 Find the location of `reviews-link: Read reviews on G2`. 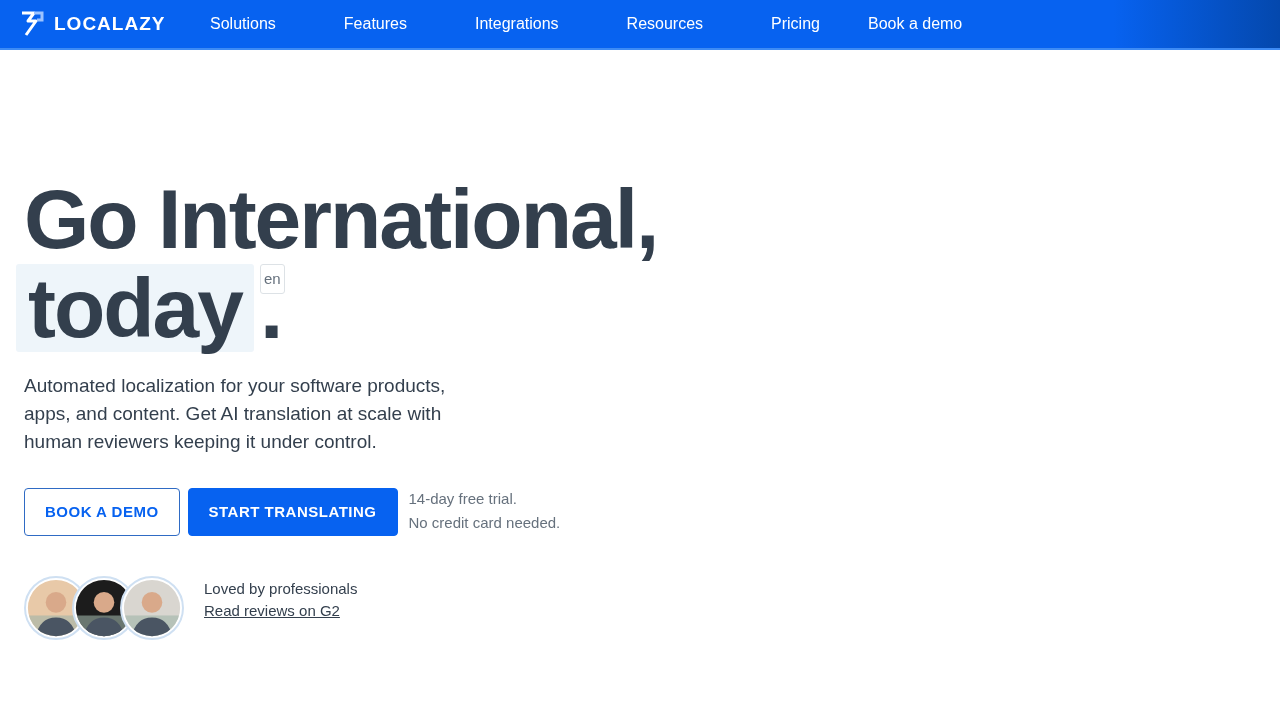

reviews-link: Read reviews on G2 is located at coordinates (272, 611).